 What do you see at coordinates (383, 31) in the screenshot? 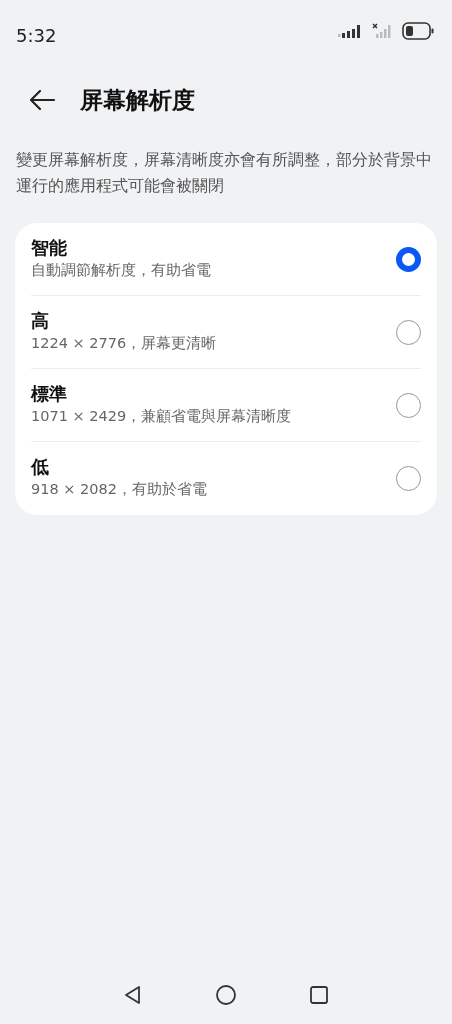
I see `signal-off-icon` at bounding box center [383, 31].